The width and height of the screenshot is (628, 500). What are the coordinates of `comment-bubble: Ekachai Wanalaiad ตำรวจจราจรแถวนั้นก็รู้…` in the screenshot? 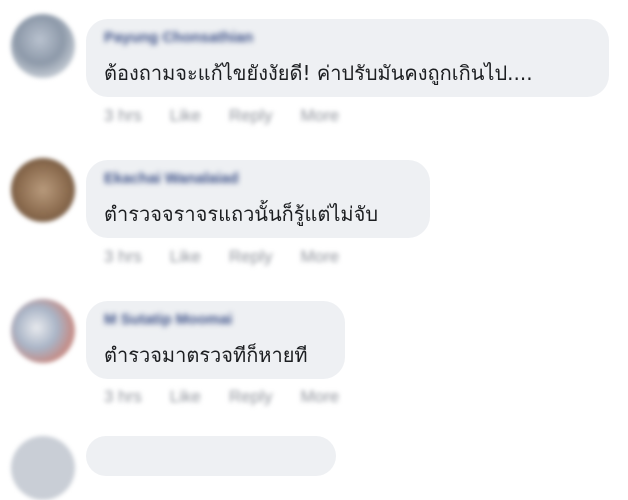 It's located at (258, 199).